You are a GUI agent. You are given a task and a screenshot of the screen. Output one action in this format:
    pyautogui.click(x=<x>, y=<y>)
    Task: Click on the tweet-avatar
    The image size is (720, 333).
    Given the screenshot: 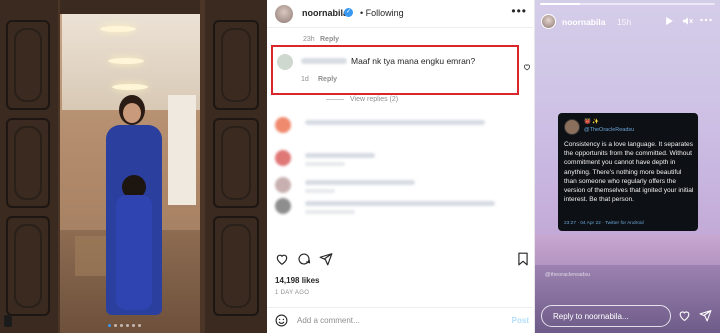 What is the action you would take?
    pyautogui.click(x=572, y=127)
    